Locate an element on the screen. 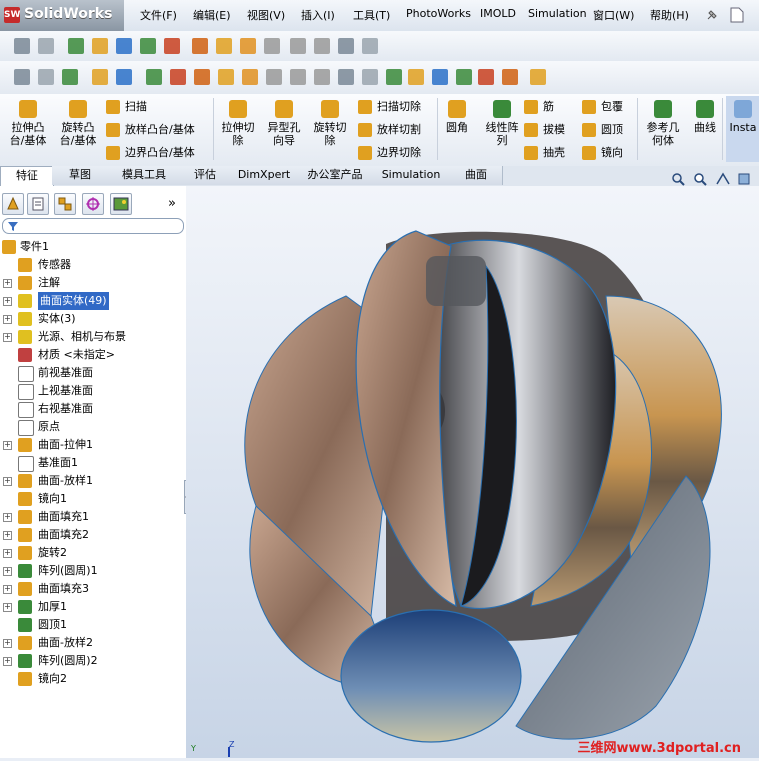  view-tool-0-icon is located at coordinates (22, 77).